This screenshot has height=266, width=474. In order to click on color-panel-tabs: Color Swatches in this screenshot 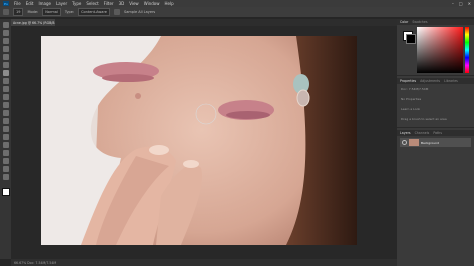, I will do `click(435, 22)`.